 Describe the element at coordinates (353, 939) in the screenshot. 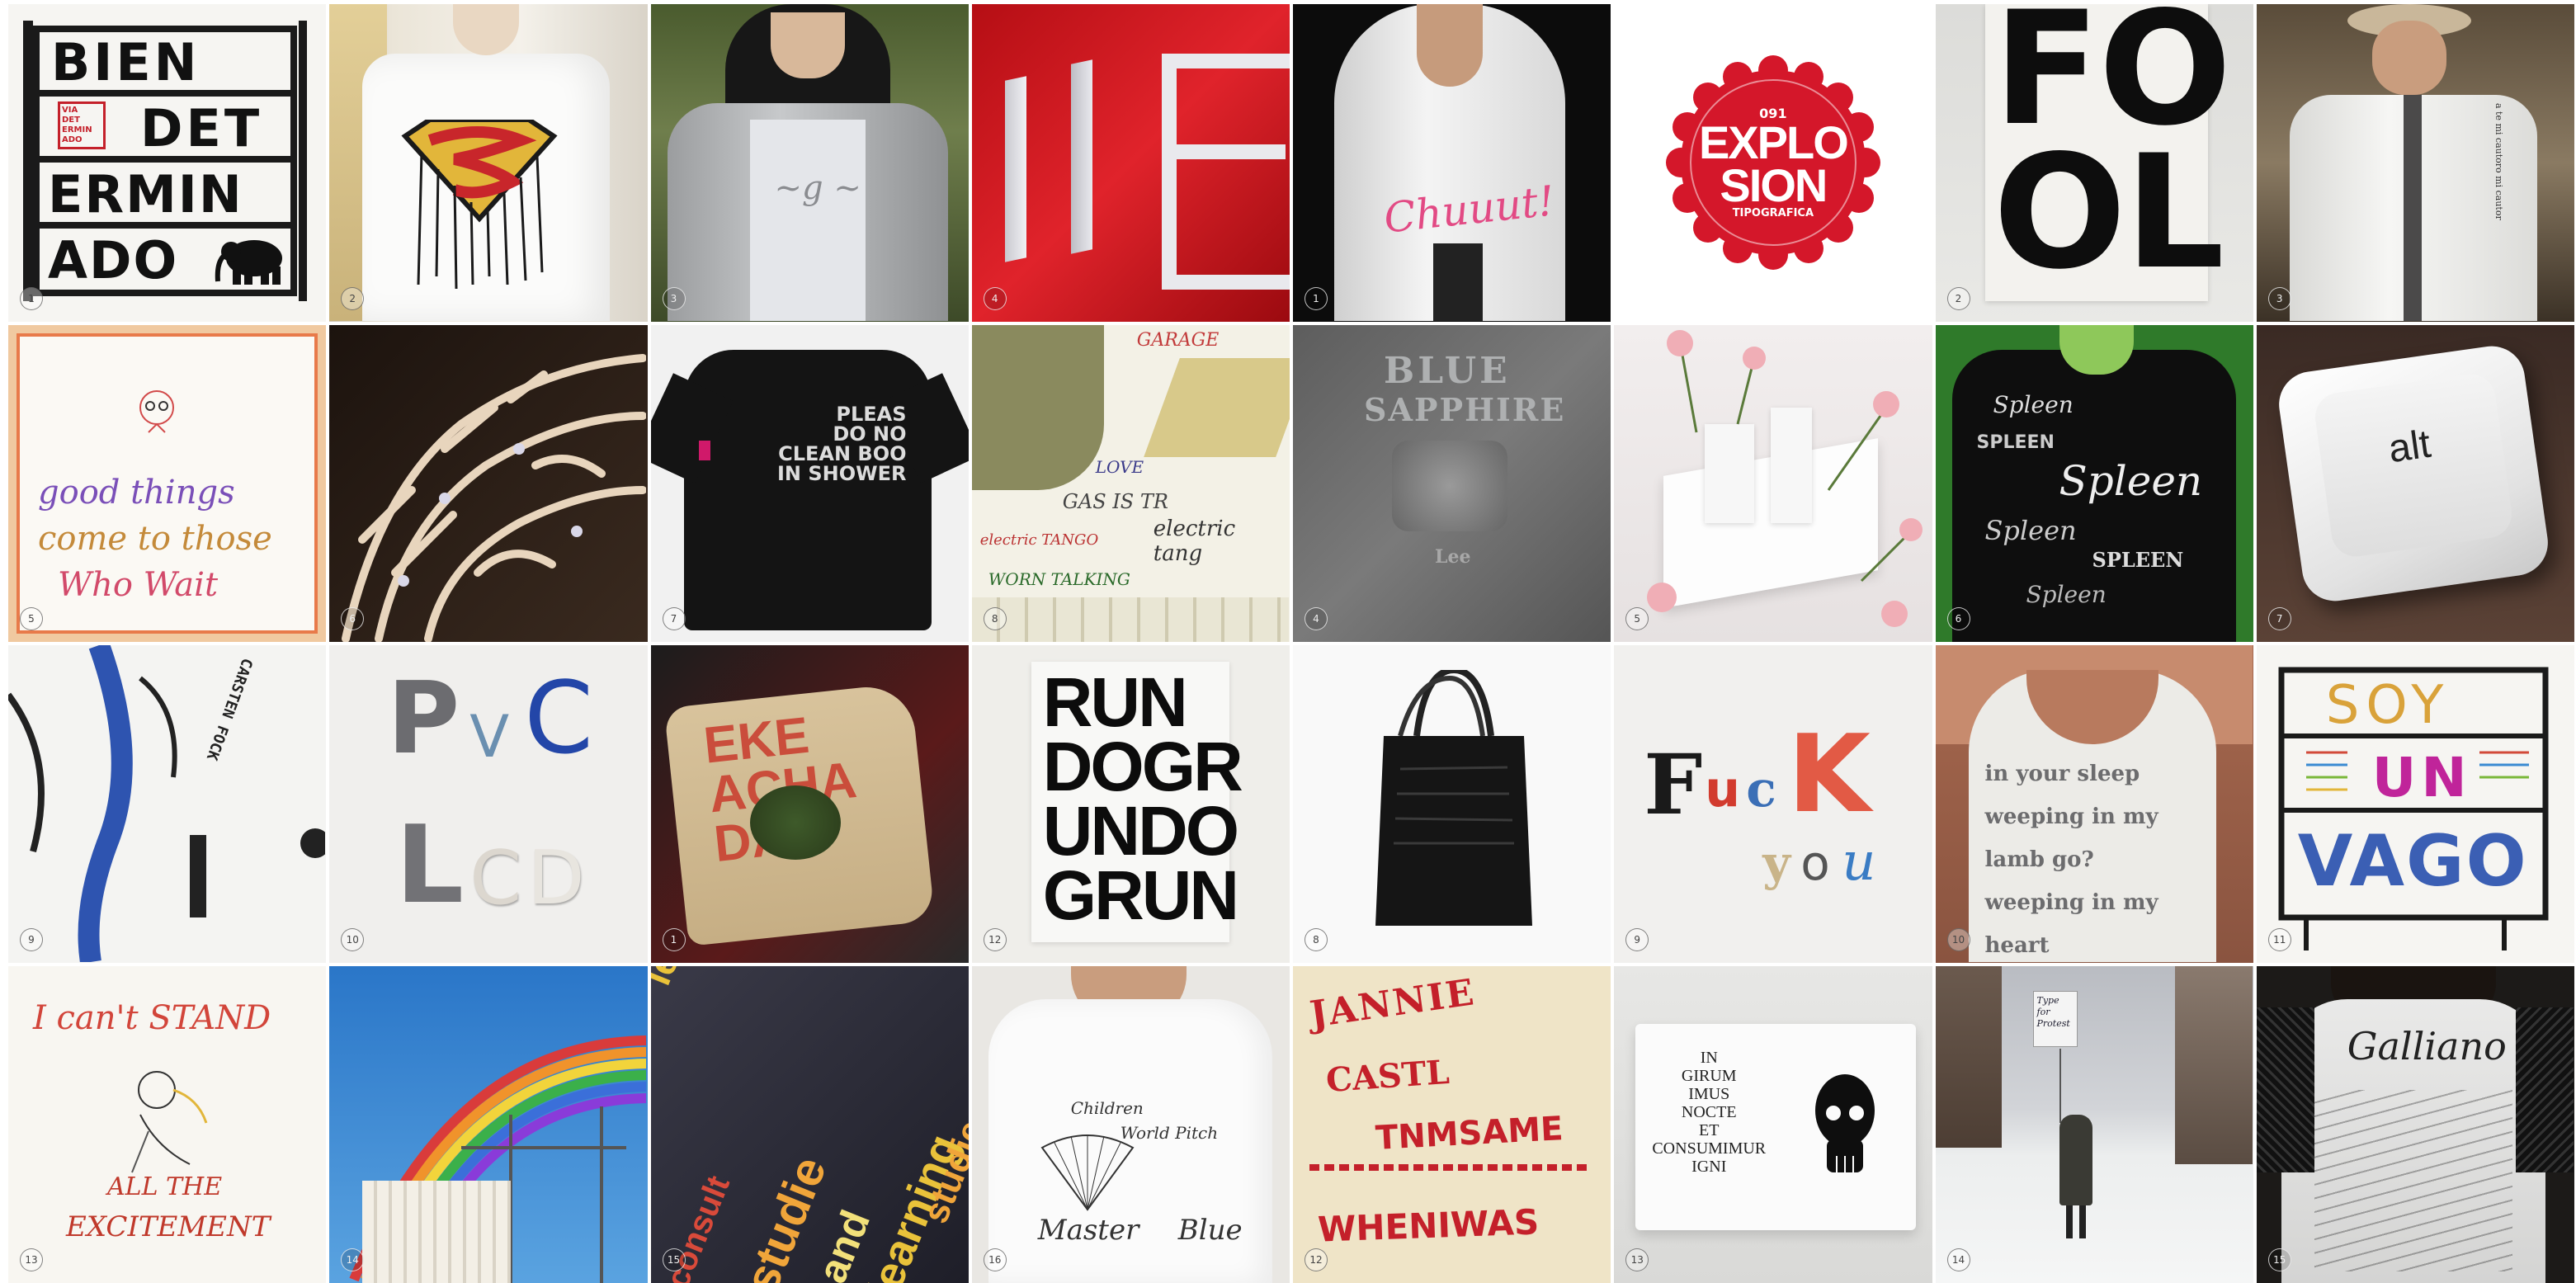

I see `tile-number: 10` at that location.